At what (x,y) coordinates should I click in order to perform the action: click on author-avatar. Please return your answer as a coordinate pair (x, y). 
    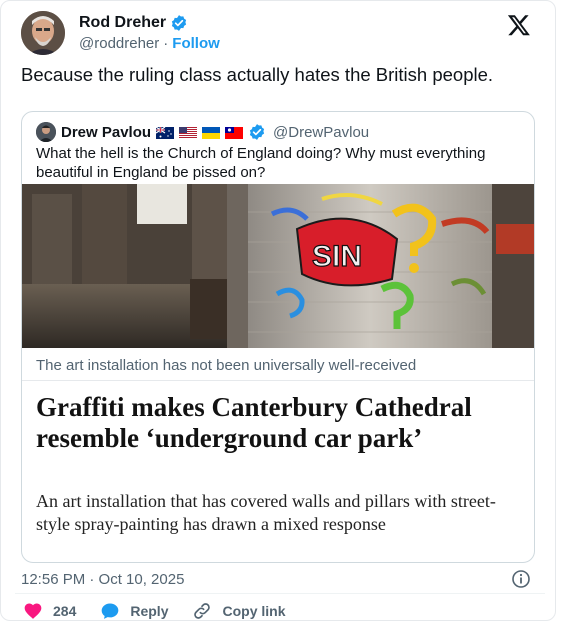
    Looking at the image, I should click on (43, 33).